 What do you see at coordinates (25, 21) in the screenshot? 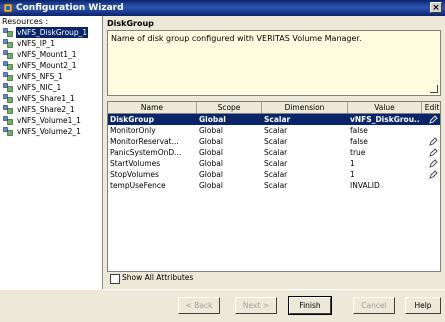
I see `resources-heading: Resources :` at bounding box center [25, 21].